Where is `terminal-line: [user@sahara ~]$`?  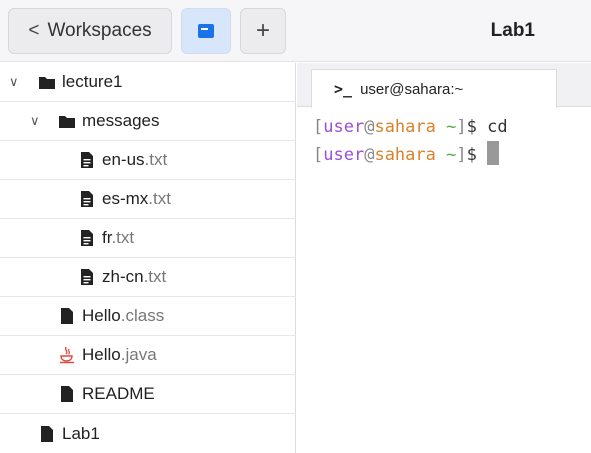
terminal-line: [user@sahara ~]$ is located at coordinates (410, 155).